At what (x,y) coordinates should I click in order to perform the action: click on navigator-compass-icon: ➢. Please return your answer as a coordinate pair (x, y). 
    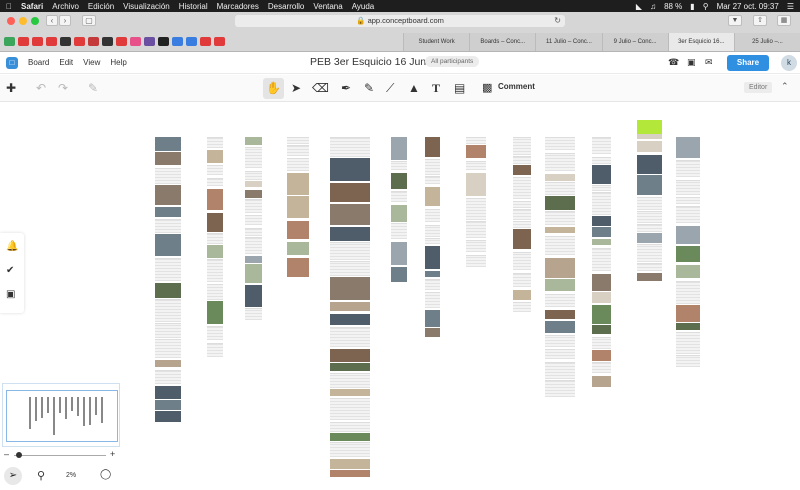
    Looking at the image, I should click on (13, 476).